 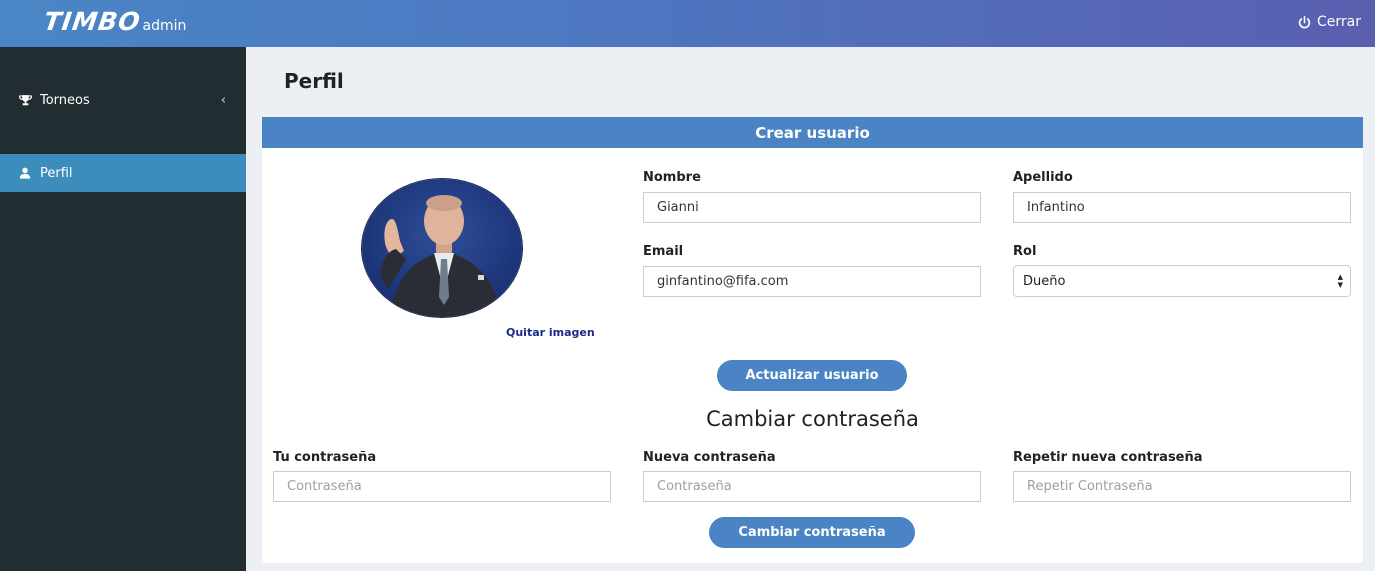 What do you see at coordinates (1182, 281) in the screenshot?
I see `role-select: Dueño ▲ ▼` at bounding box center [1182, 281].